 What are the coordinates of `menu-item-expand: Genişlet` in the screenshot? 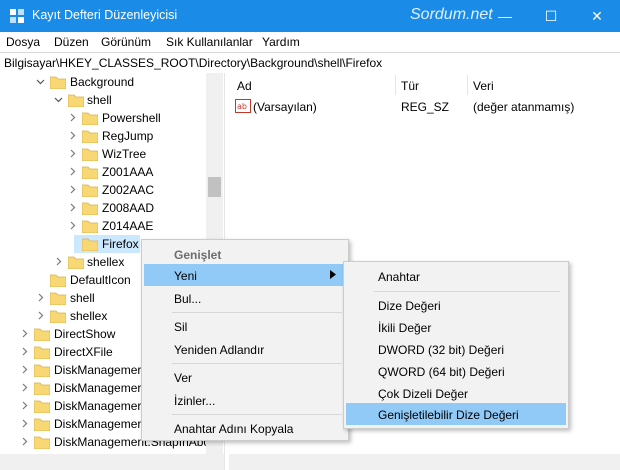 It's located at (245, 254).